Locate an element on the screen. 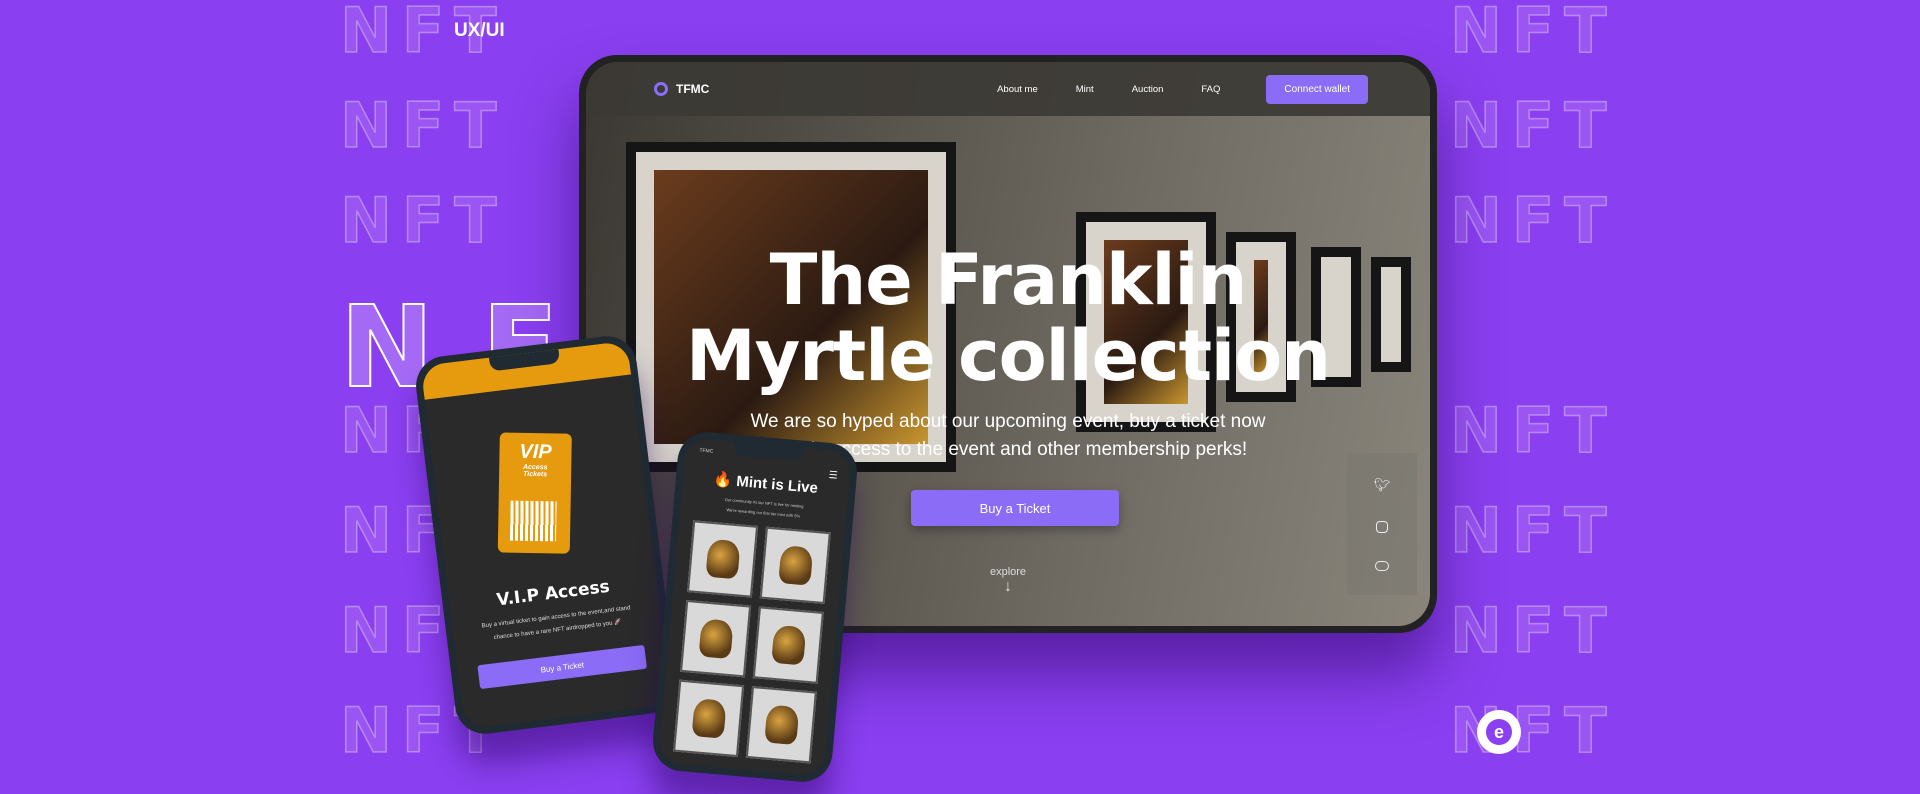 The height and width of the screenshot is (794, 1920). nav-mint: Mint is located at coordinates (1085, 89).